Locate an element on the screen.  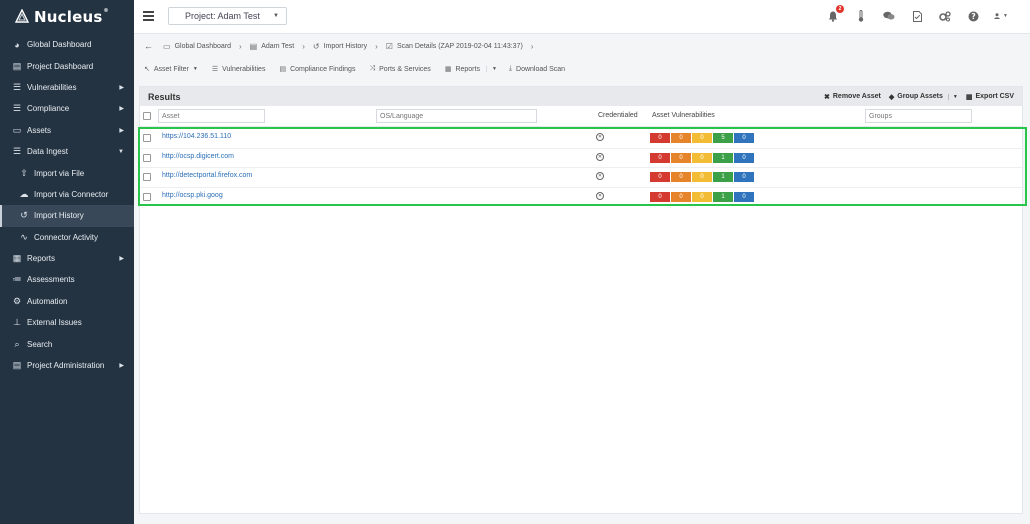
sidebar-item-assessments: ≔ Assessments is located at coordinates (67, 279).